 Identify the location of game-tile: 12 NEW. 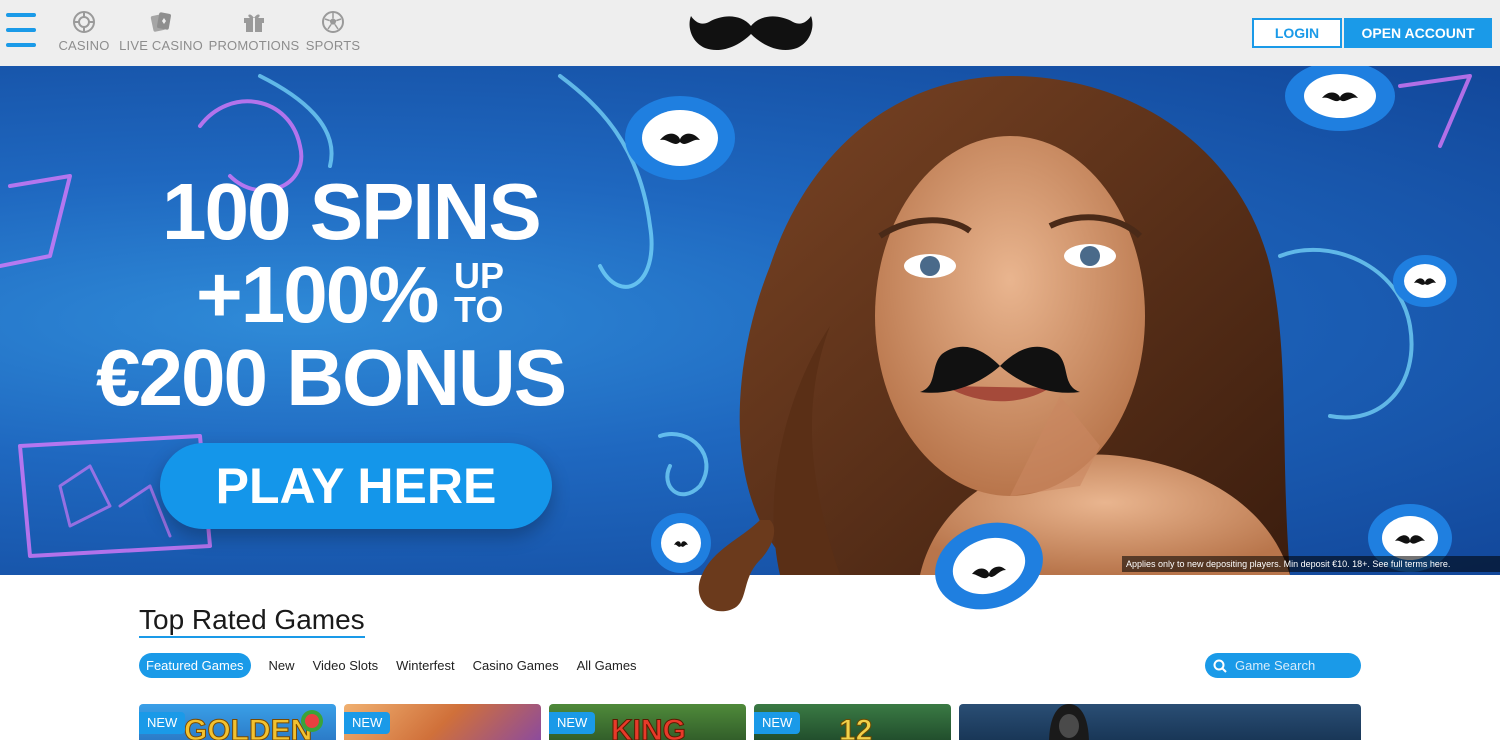
(852, 722).